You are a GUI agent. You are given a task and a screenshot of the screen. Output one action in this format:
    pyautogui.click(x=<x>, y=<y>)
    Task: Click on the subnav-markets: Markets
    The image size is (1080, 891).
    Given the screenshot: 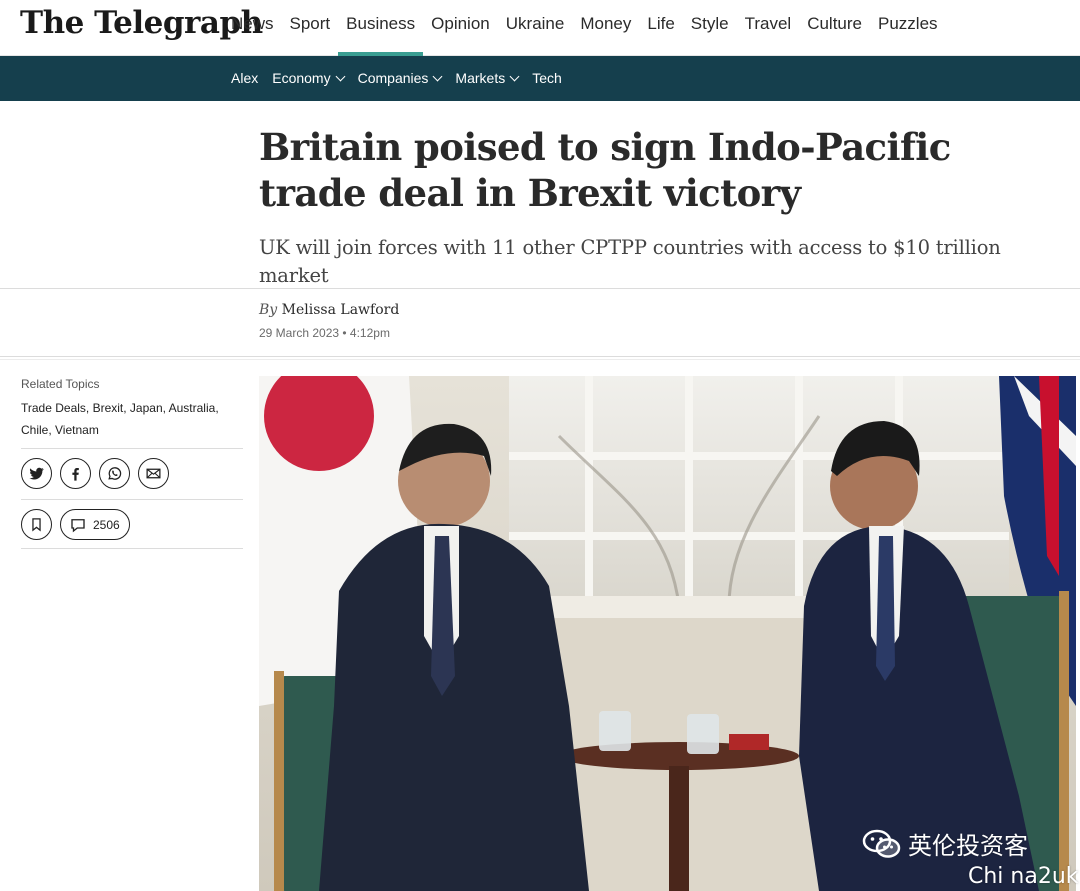 What is the action you would take?
    pyautogui.click(x=486, y=78)
    